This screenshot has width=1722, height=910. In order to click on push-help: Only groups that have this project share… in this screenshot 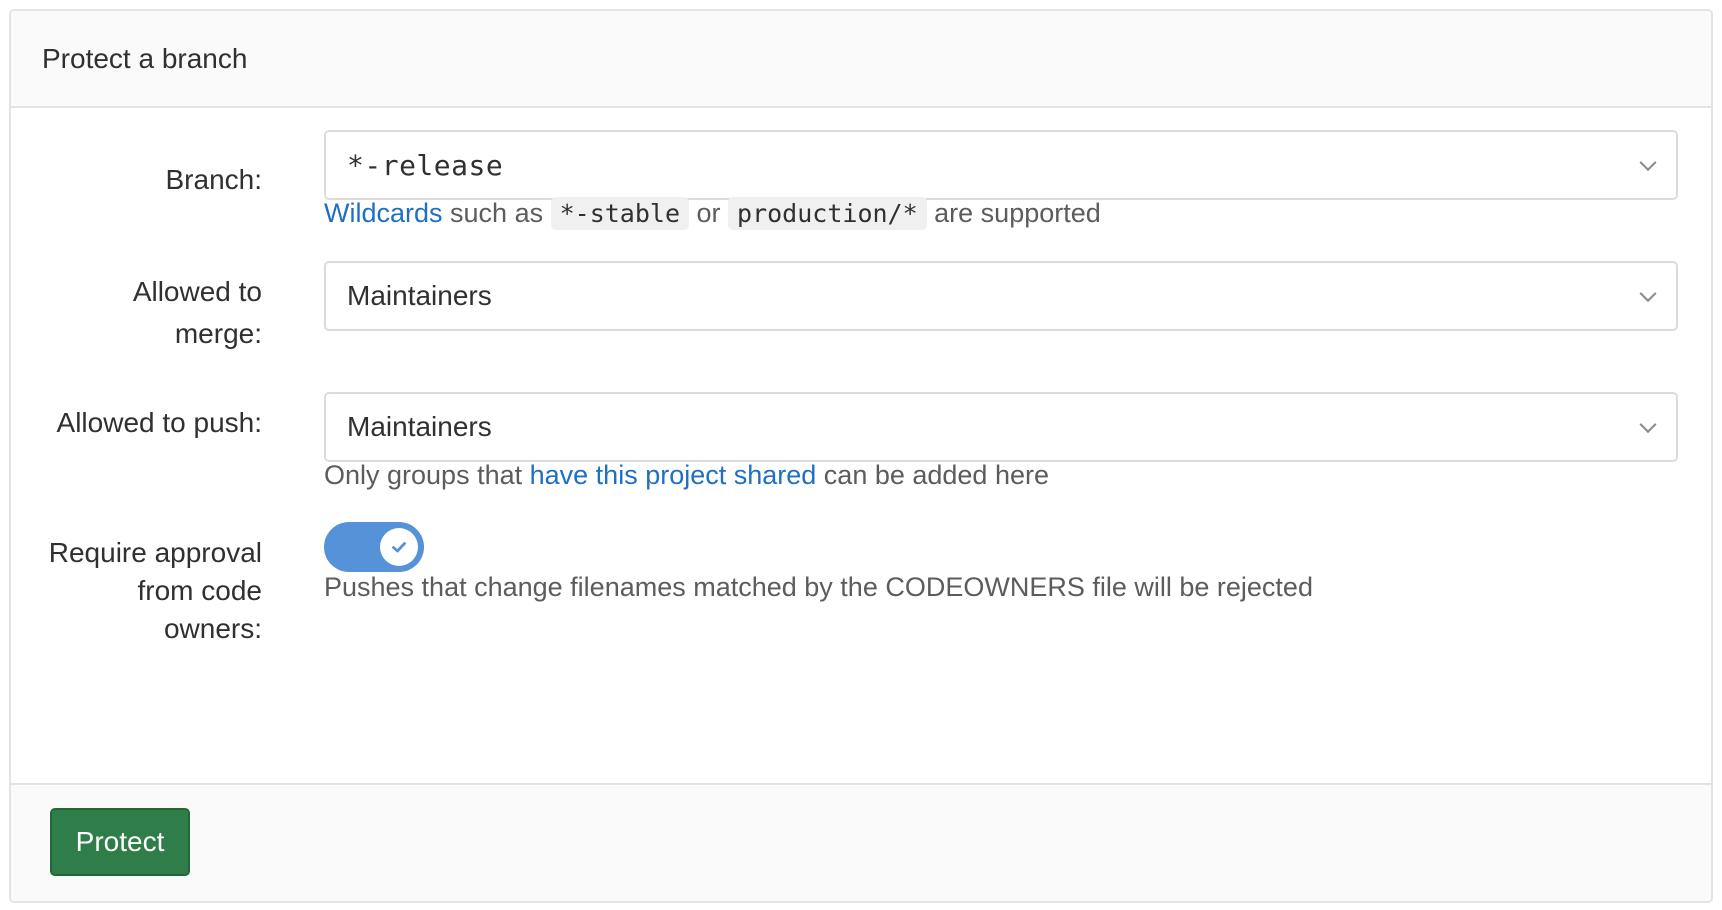, I will do `click(686, 475)`.